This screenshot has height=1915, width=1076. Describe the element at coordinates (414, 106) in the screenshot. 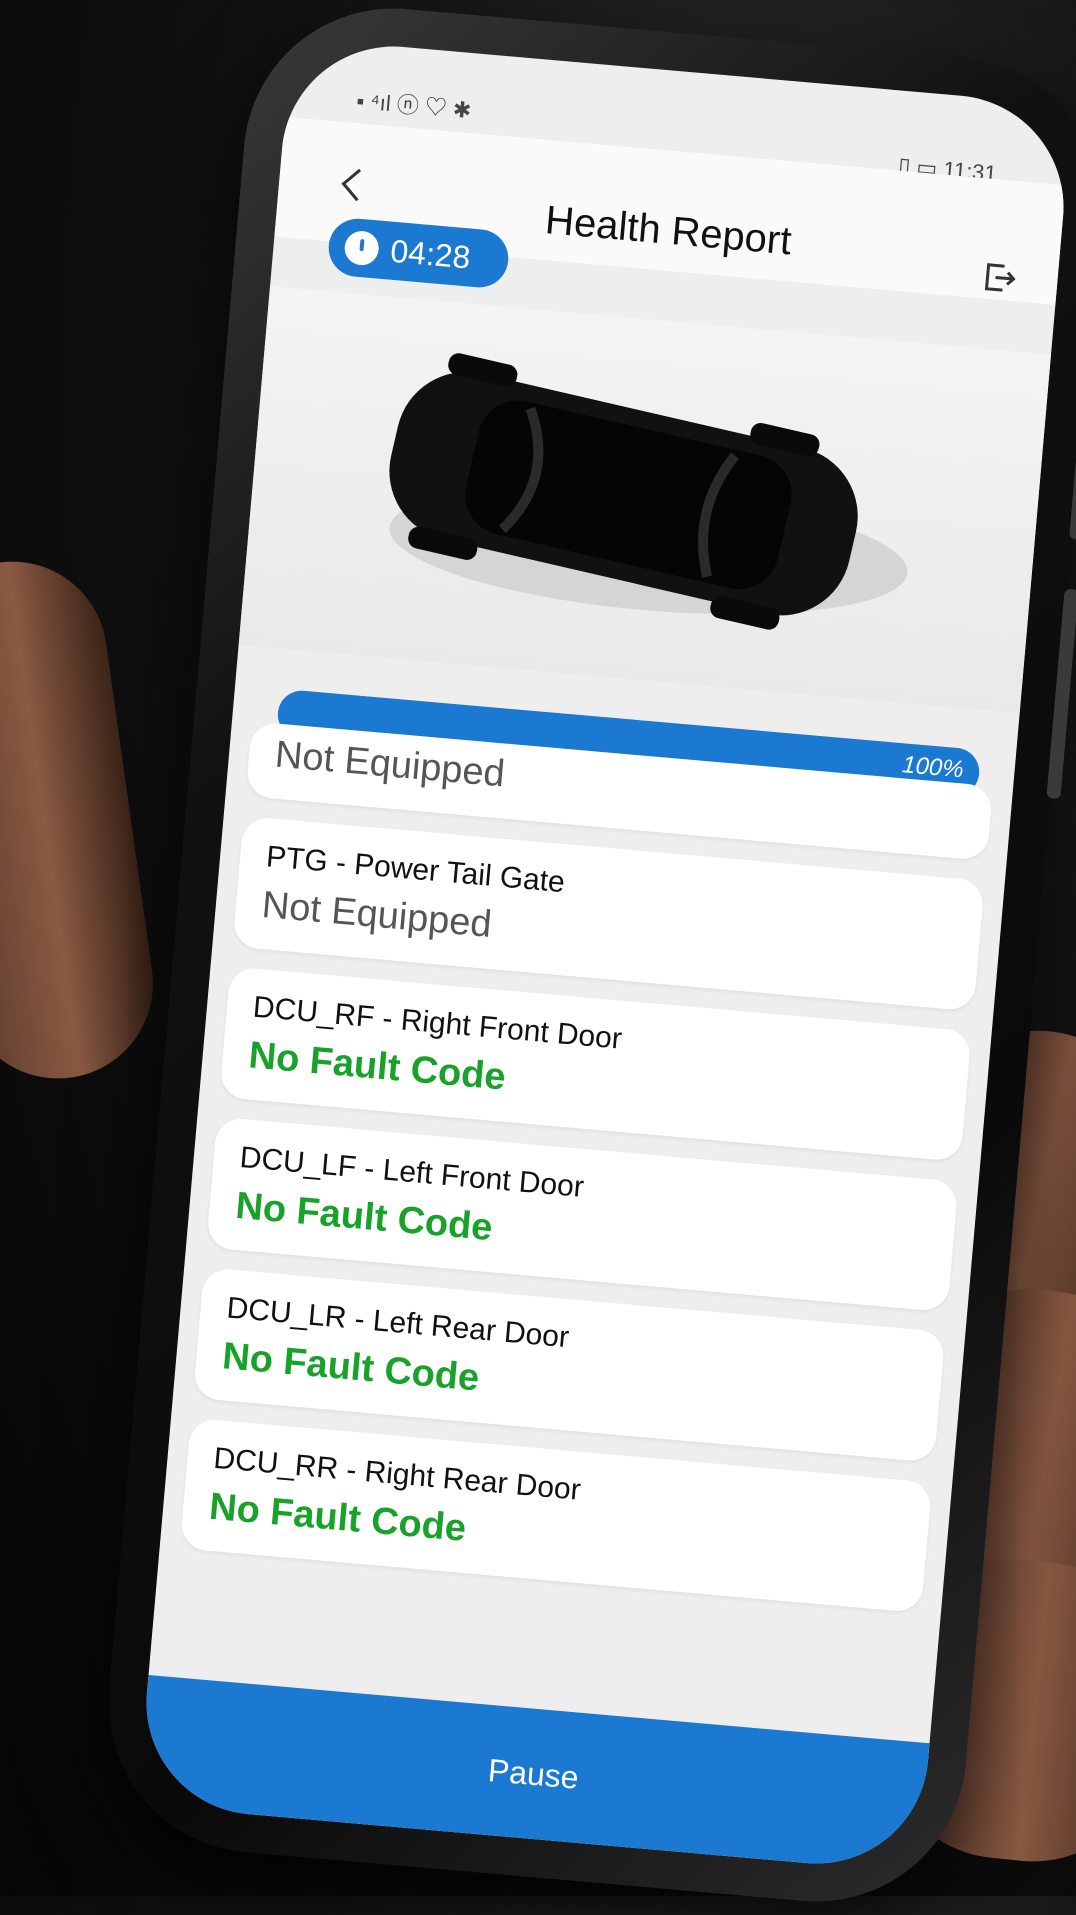

I see `status-icons: ▪ ⁴ıl ⓝ ♡ ✱` at that location.